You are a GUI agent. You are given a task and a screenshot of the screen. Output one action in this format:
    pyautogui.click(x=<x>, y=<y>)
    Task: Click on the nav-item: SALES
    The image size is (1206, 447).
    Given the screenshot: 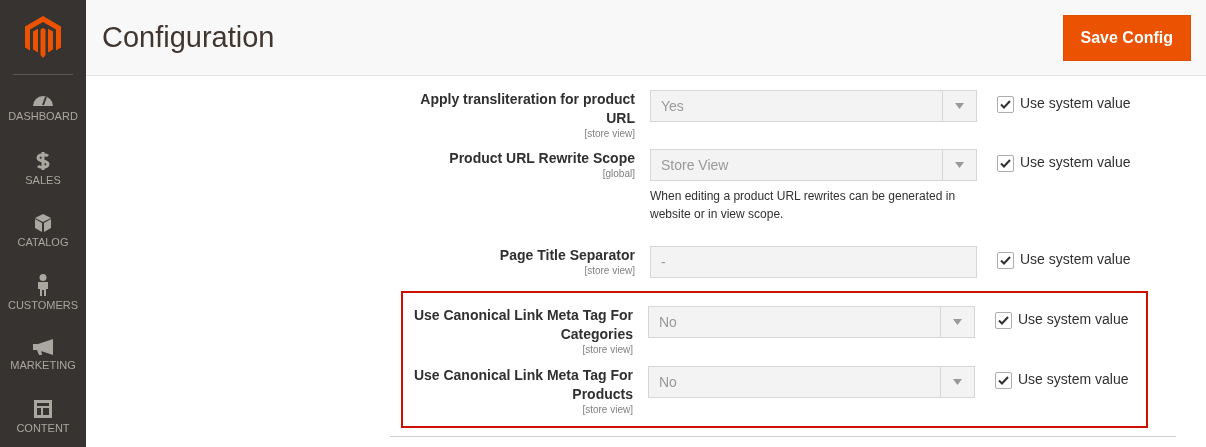 What is the action you would take?
    pyautogui.click(x=43, y=168)
    